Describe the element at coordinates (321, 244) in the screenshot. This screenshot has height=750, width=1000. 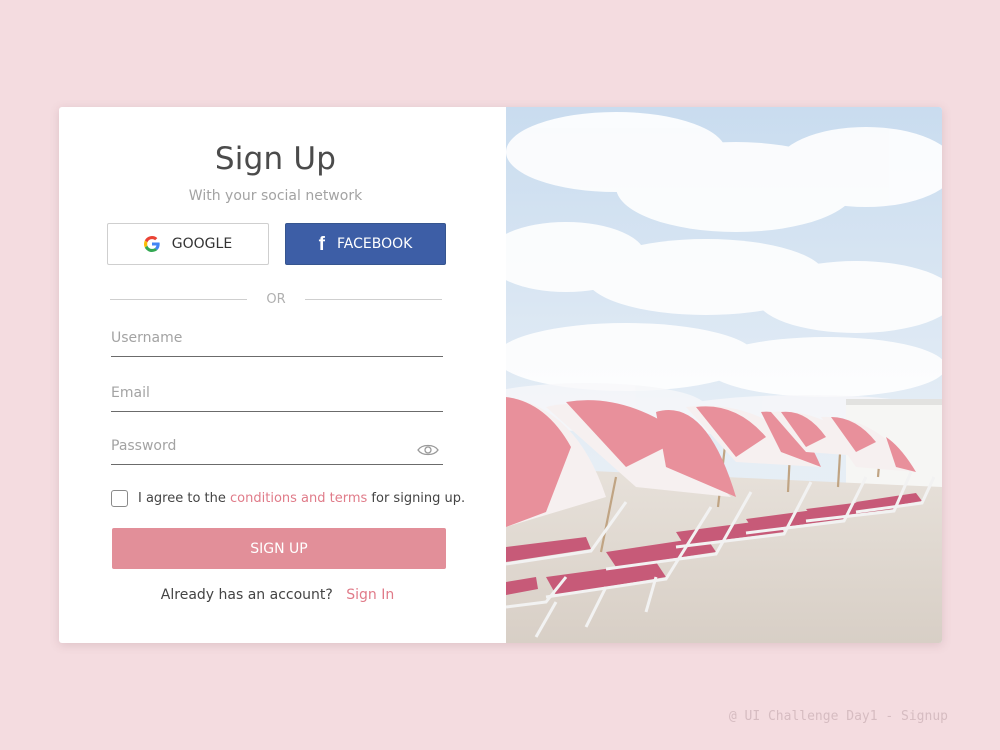
I see `facebook-icon: f` at that location.